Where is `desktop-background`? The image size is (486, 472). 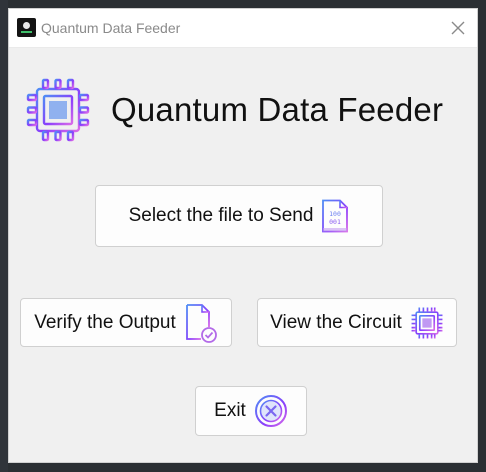
desktop-background is located at coordinates (4, 236).